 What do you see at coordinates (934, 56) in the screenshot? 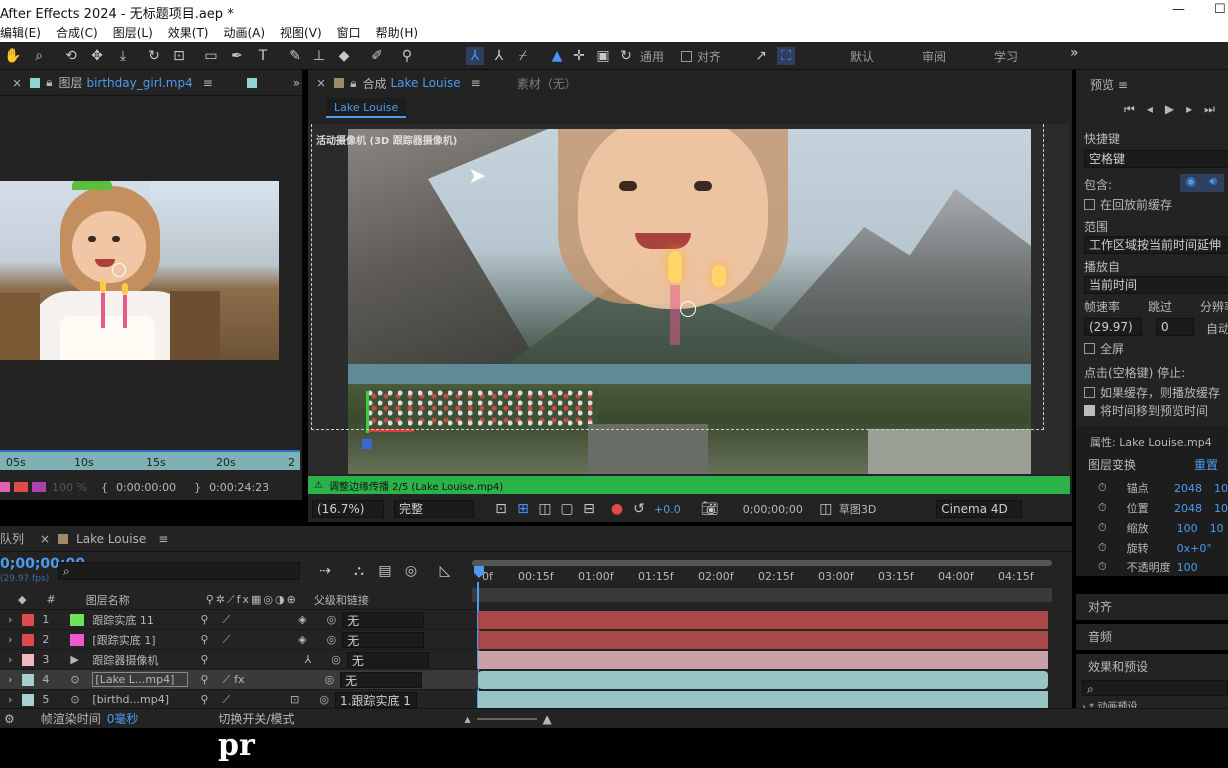
I see `workspace-review: 审阅` at bounding box center [934, 56].